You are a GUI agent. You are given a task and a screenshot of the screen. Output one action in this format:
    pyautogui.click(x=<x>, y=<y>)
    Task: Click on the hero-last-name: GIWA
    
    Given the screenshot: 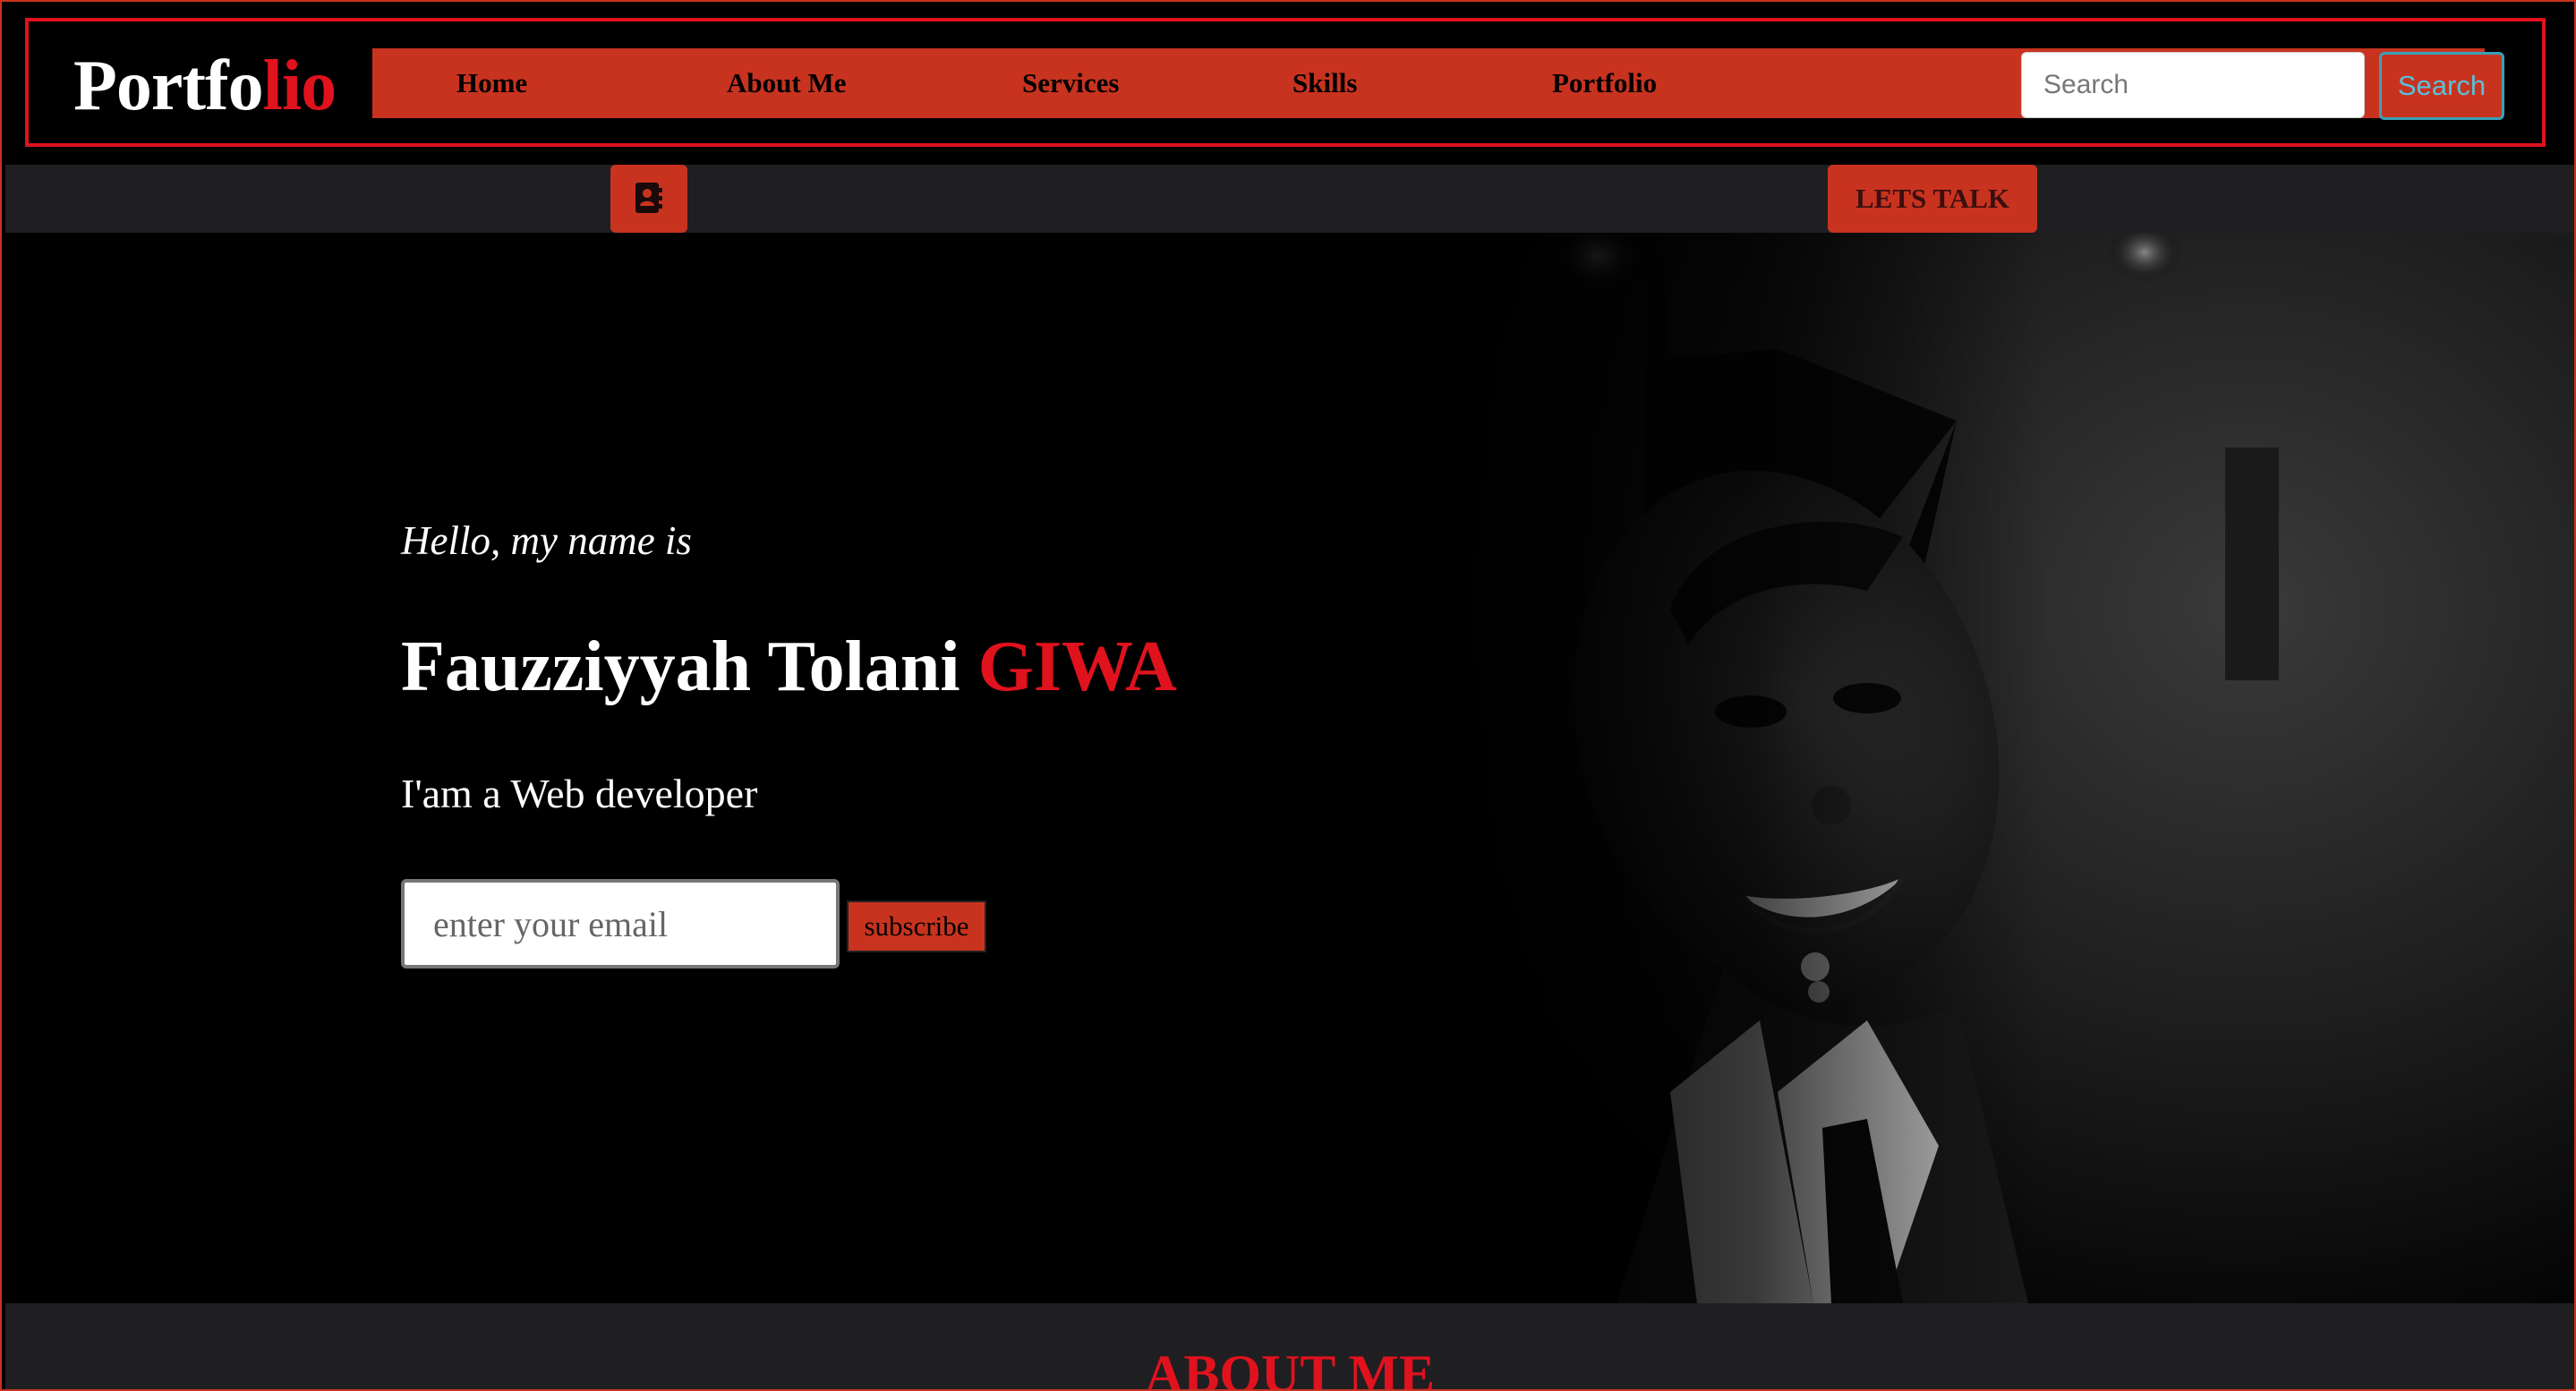 What is the action you would take?
    pyautogui.click(x=1077, y=666)
    